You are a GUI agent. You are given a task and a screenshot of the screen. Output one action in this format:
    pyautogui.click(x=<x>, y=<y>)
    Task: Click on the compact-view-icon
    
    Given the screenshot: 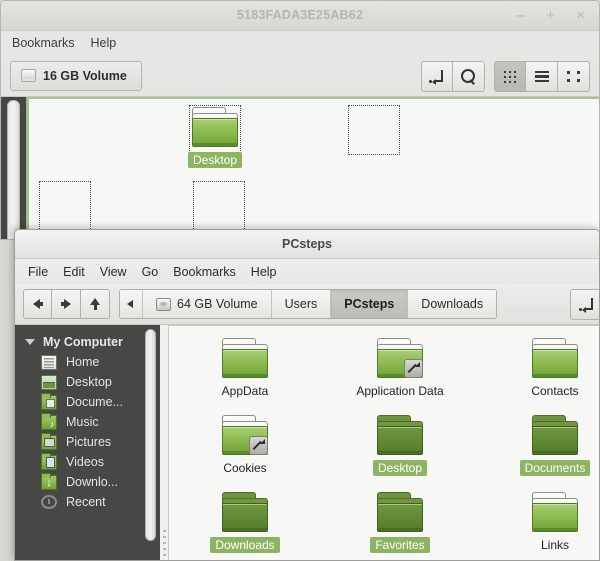 What is the action you would take?
    pyautogui.click(x=573, y=76)
    